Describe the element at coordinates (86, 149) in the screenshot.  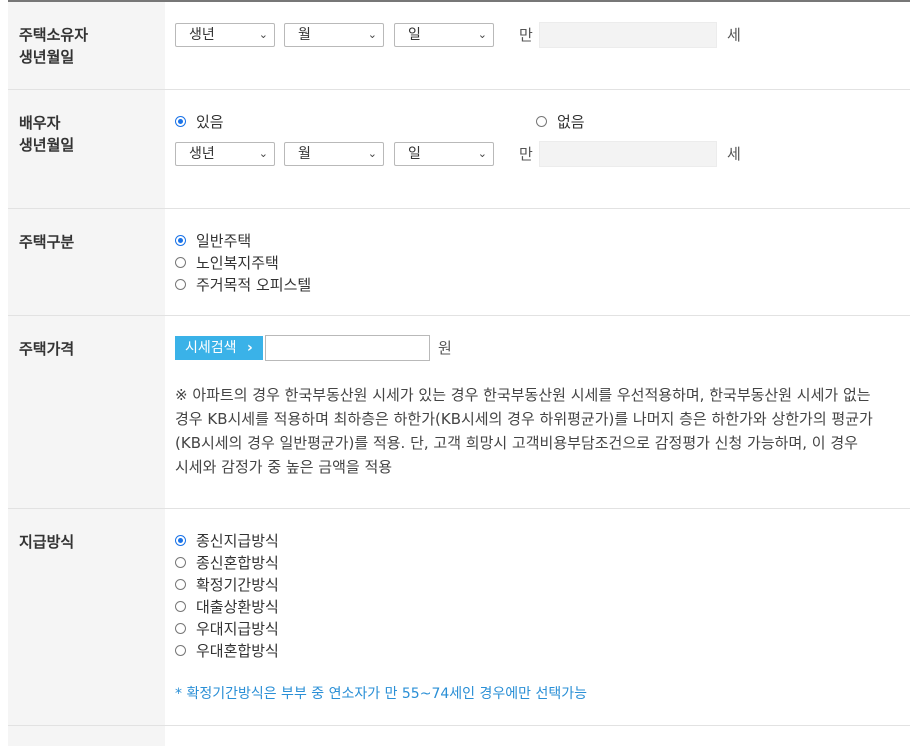
I see `spouse-birth-label: 배우자 생년월일` at that location.